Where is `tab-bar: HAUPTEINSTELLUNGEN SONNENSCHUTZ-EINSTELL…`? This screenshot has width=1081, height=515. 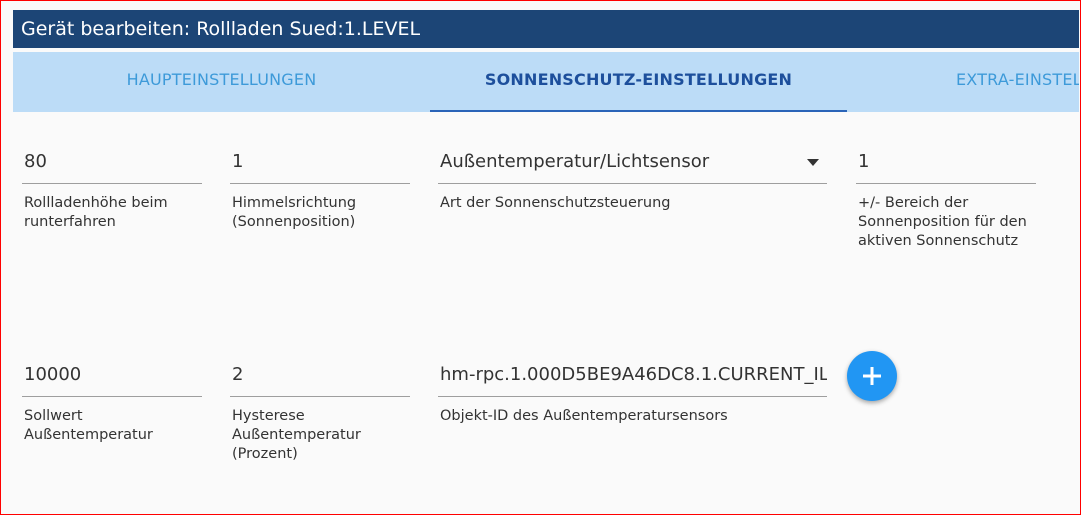 tab-bar: HAUPTEINSTELLUNGEN SONNENSCHUTZ-EINSTELL… is located at coordinates (546, 82).